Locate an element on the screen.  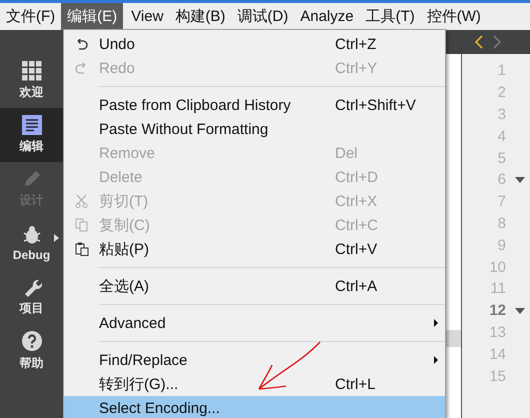
redo-icon is located at coordinates (81, 68).